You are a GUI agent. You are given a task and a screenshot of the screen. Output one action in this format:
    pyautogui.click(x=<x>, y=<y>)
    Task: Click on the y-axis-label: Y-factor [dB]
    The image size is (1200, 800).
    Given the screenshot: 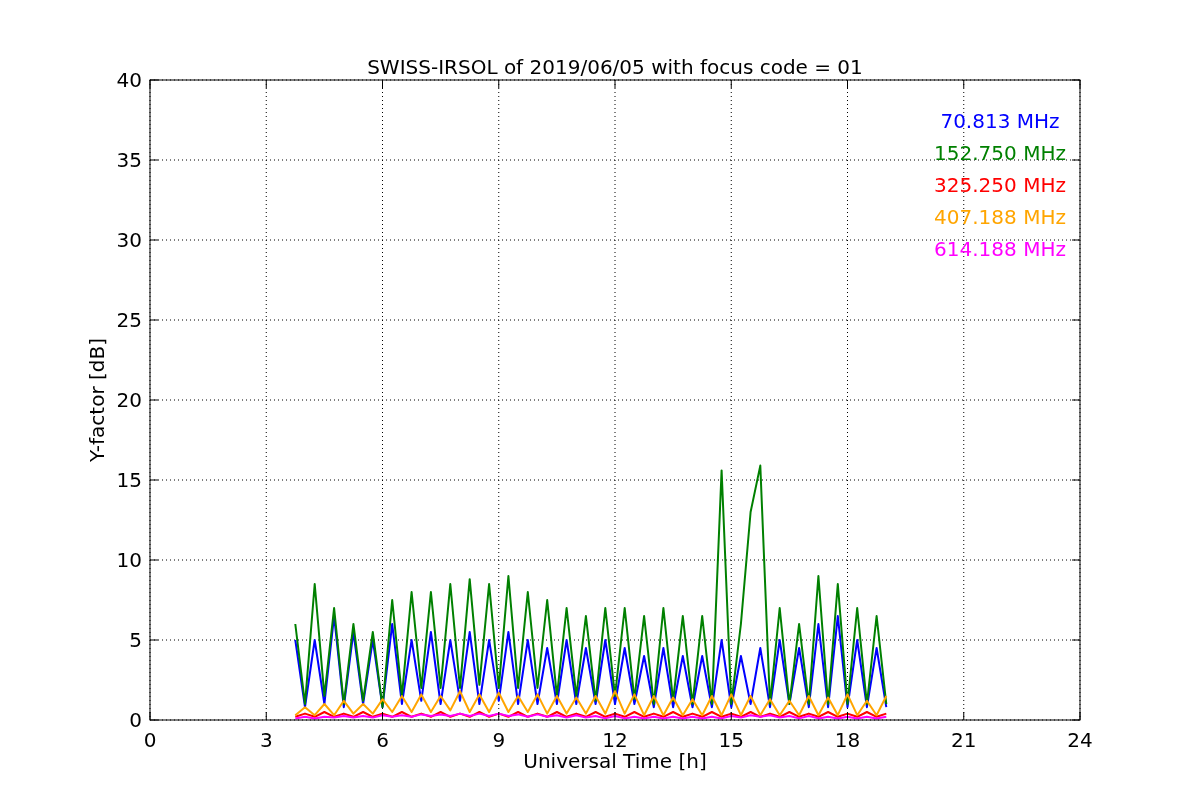 What is the action you would take?
    pyautogui.click(x=97, y=400)
    